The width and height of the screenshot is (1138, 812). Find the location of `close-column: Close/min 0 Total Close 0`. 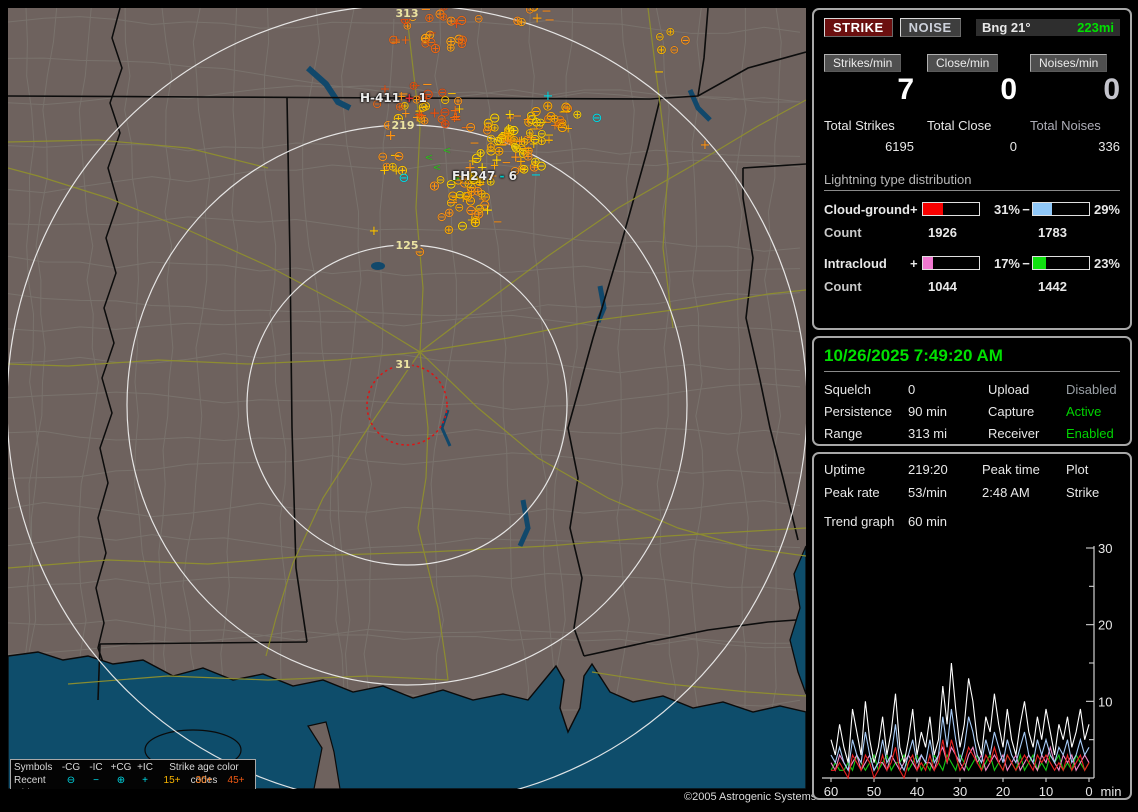

close-column: Close/min 0 Total Close 0 is located at coordinates (972, 104).